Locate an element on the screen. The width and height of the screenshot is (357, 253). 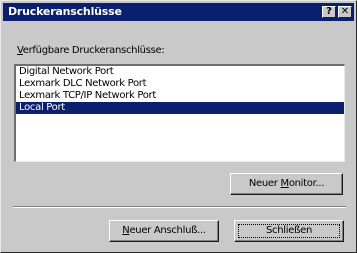
close-button-label: Schließen is located at coordinates (289, 230).